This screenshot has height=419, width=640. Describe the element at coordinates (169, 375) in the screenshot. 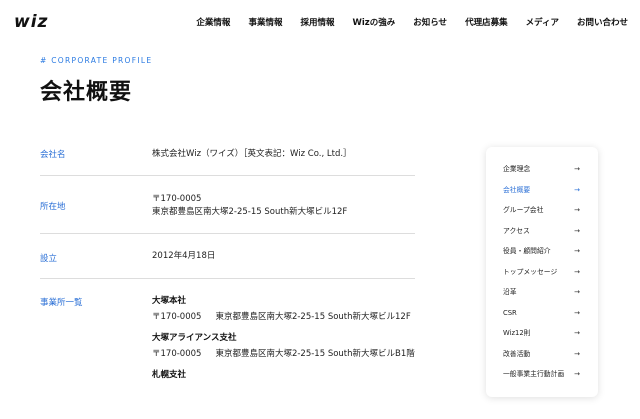

I see `office-name: 札幌支社` at that location.